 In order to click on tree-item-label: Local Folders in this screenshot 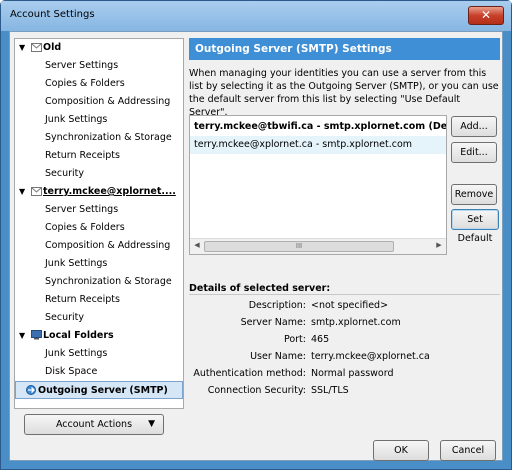, I will do `click(78, 335)`.